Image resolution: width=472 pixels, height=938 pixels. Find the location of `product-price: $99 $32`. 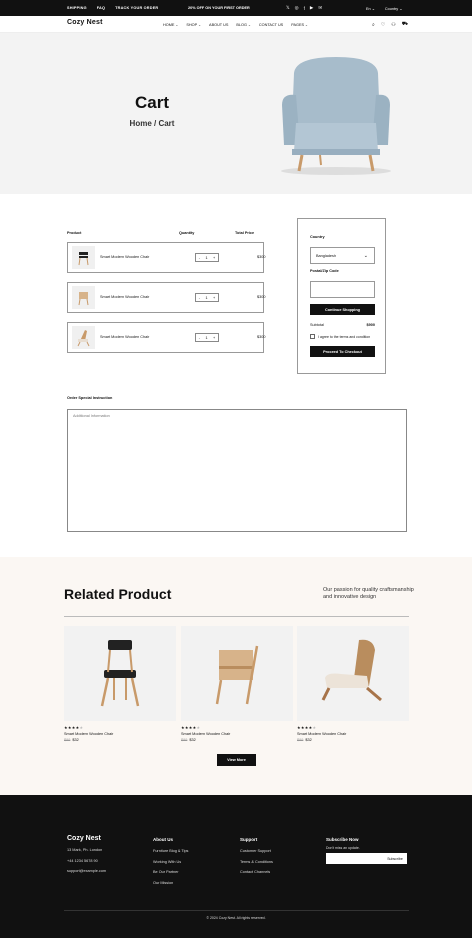

product-price: $99 $32 is located at coordinates (237, 740).